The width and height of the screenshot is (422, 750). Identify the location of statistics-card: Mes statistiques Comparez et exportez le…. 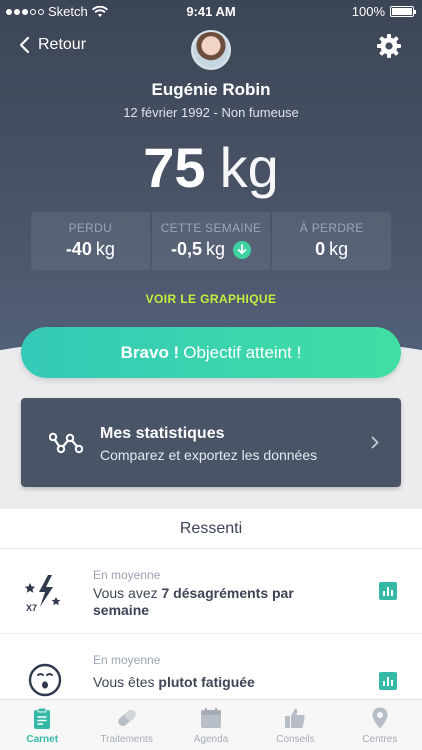
(211, 442).